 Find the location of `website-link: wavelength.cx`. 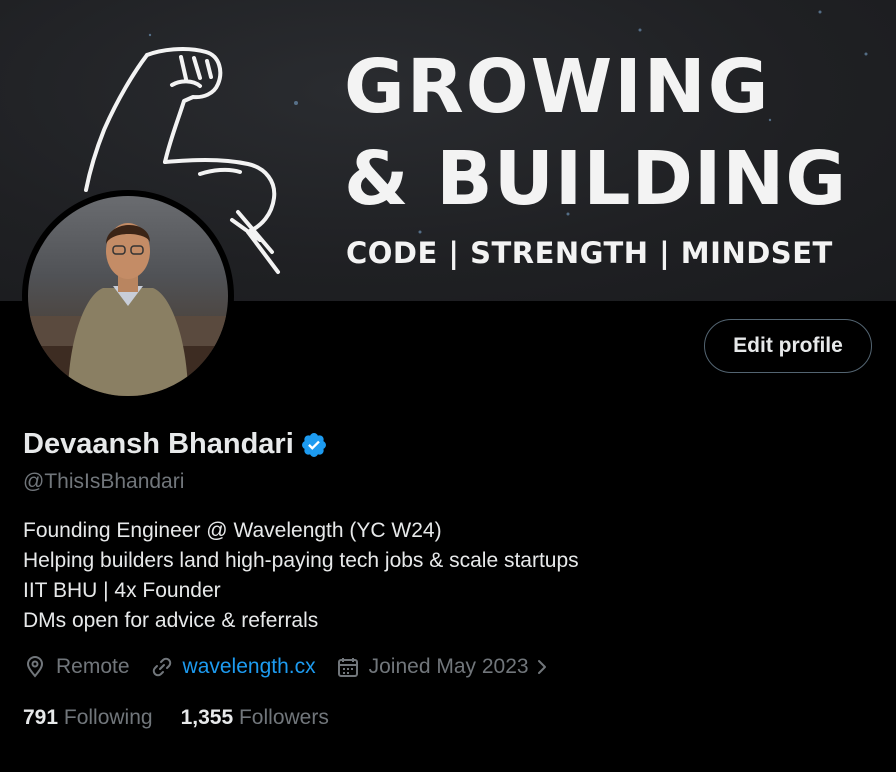

website-link: wavelength.cx is located at coordinates (249, 667).